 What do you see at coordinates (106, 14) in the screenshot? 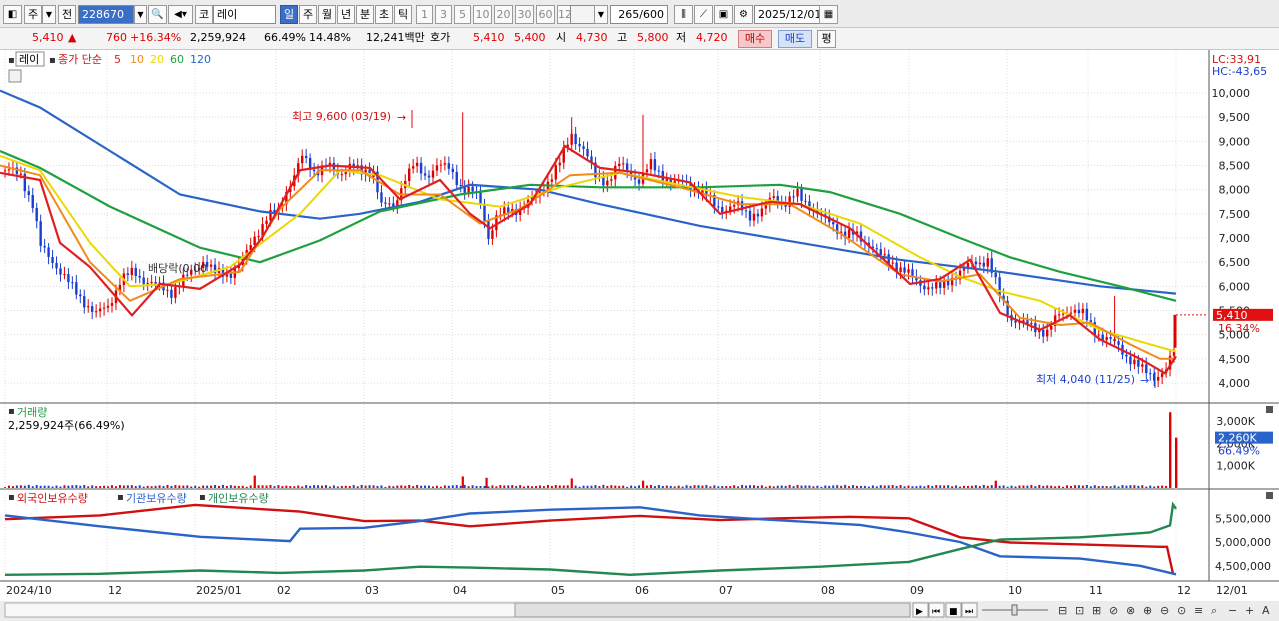
I see `stock-code-input: 228670` at bounding box center [106, 14].